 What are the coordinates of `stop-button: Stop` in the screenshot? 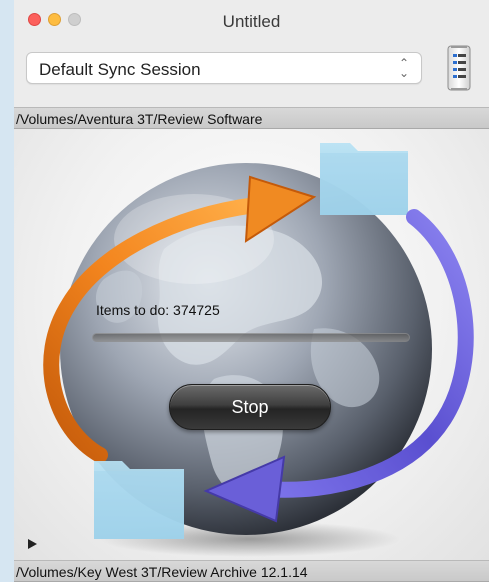 It's located at (250, 407).